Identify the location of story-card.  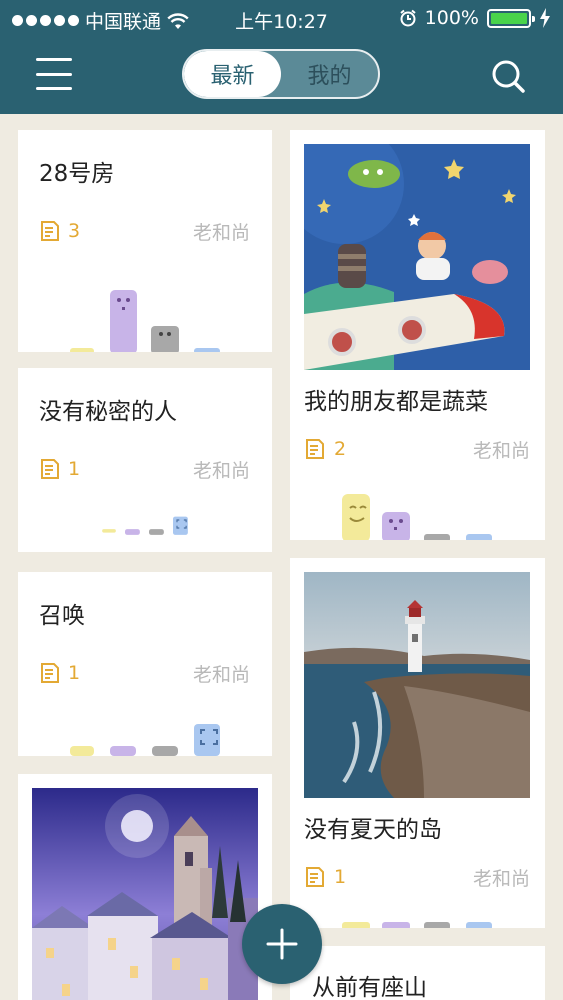
(145, 887).